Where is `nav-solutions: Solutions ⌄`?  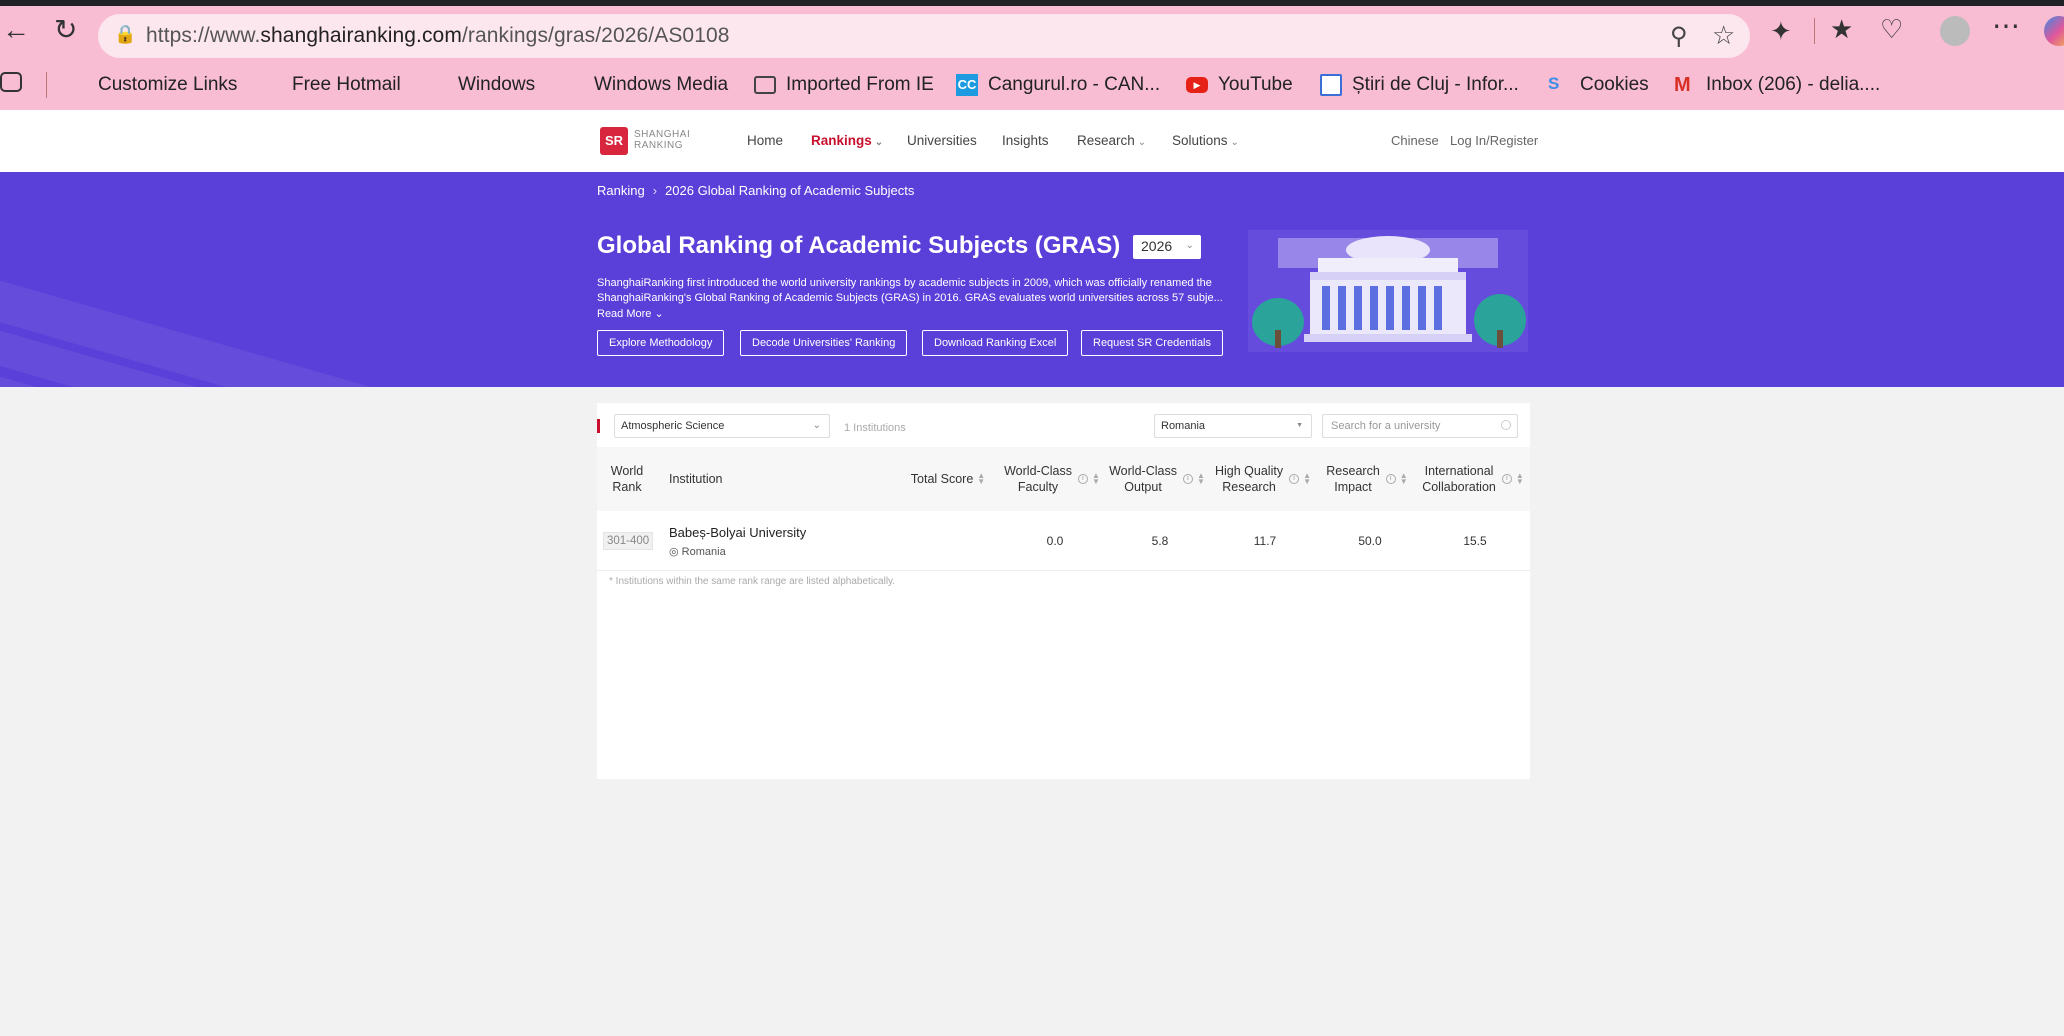
nav-solutions: Solutions ⌄ is located at coordinates (1205, 140).